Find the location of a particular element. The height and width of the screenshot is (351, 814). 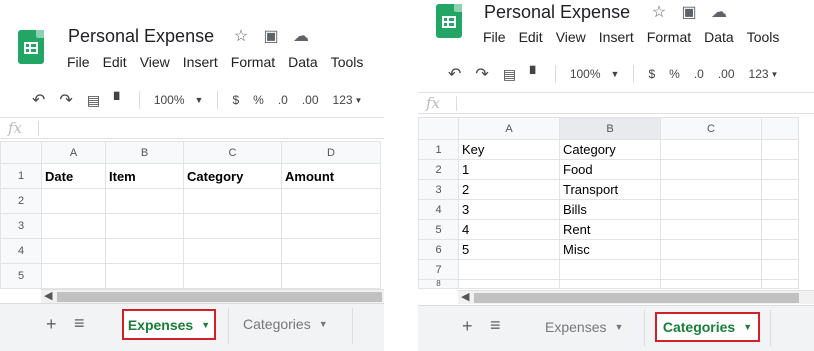

cell: Amount is located at coordinates (331, 176).